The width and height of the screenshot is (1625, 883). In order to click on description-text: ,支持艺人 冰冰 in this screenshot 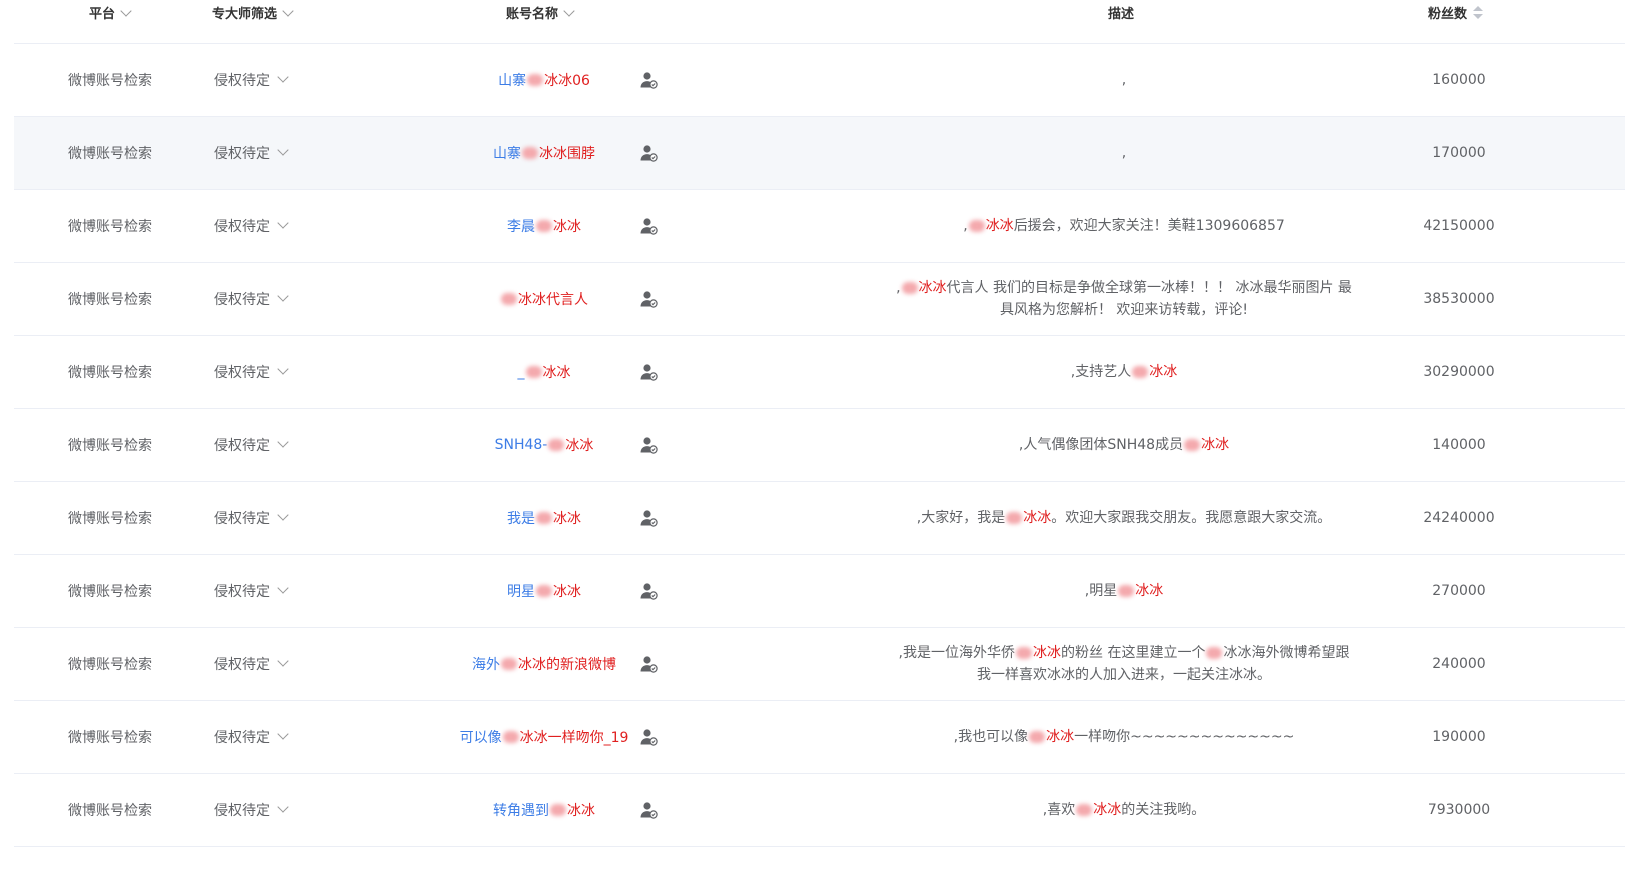, I will do `click(1124, 372)`.